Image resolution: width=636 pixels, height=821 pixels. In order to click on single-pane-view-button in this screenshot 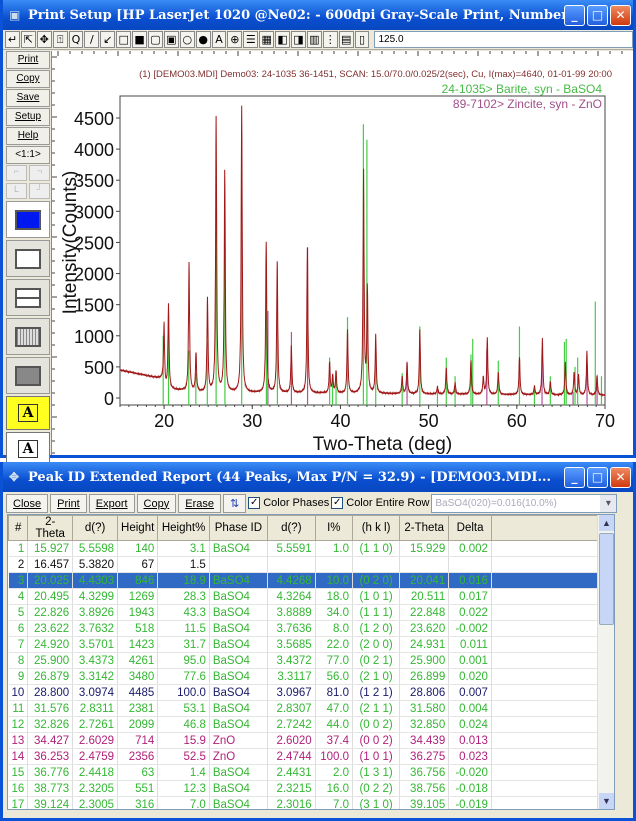, I will do `click(28, 258)`.